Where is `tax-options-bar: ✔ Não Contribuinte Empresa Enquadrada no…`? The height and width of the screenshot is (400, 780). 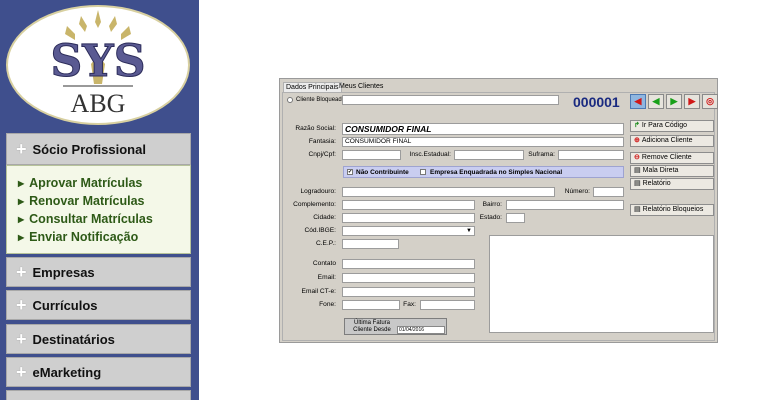 tax-options-bar: ✔ Não Contribuinte Empresa Enquadrada no… is located at coordinates (483, 172).